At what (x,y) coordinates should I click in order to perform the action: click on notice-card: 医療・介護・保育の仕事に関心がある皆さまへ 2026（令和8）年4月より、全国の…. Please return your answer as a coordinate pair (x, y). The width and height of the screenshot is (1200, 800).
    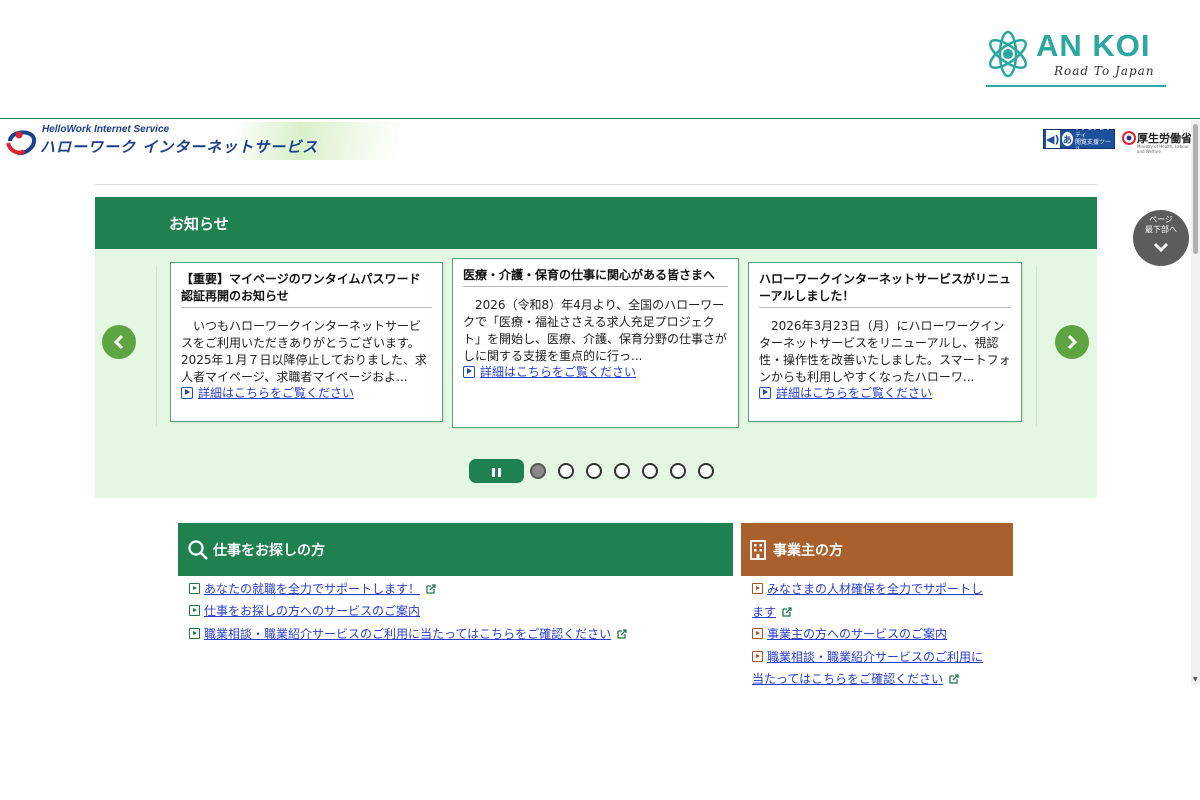
    Looking at the image, I should click on (595, 343).